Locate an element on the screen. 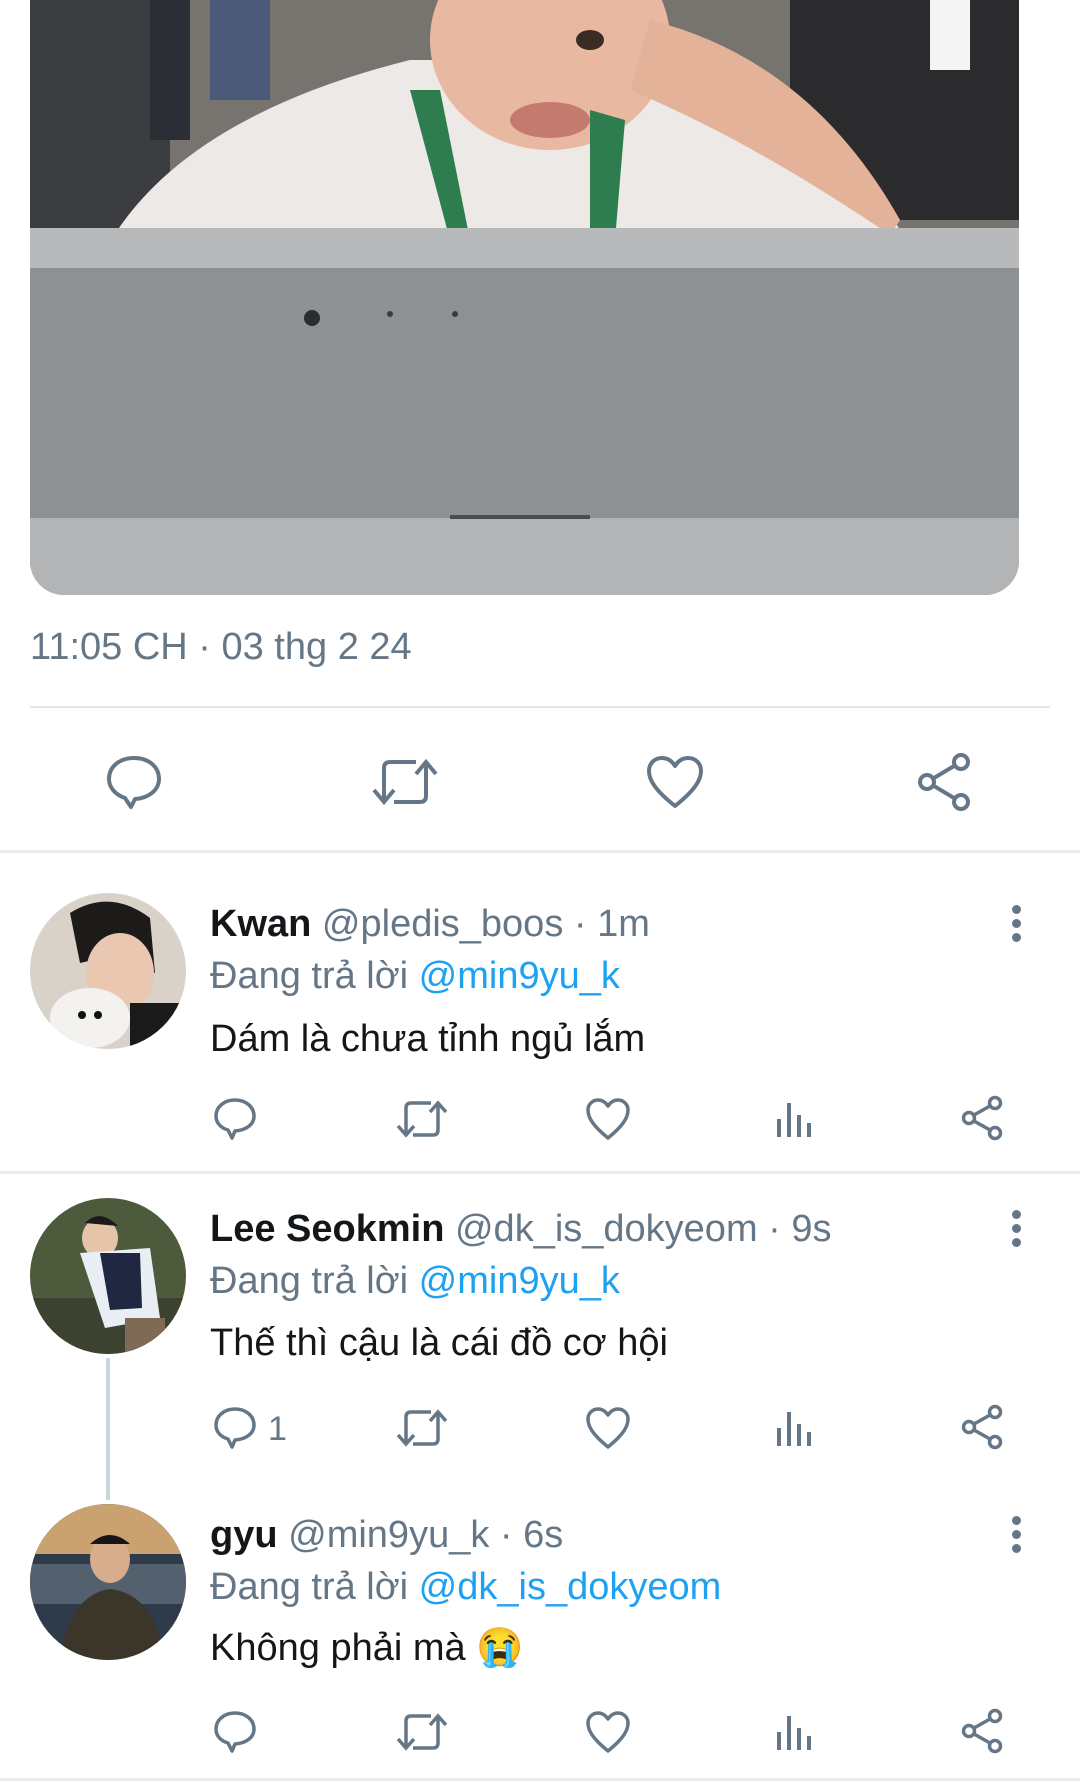 This screenshot has width=1080, height=1784. replying-to-mention: @dk_is_dokyeom is located at coordinates (570, 1587).